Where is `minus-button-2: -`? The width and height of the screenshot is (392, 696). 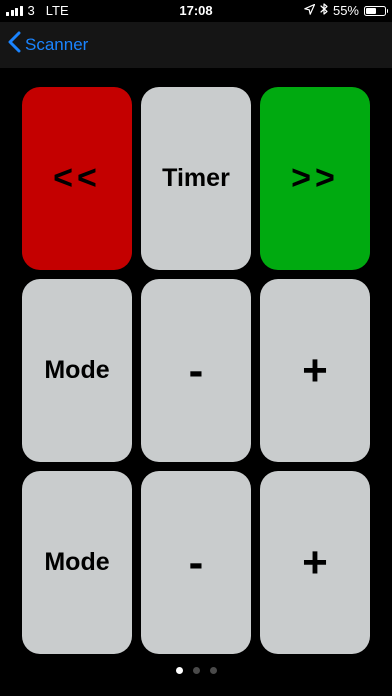
minus-button-2: - is located at coordinates (196, 562).